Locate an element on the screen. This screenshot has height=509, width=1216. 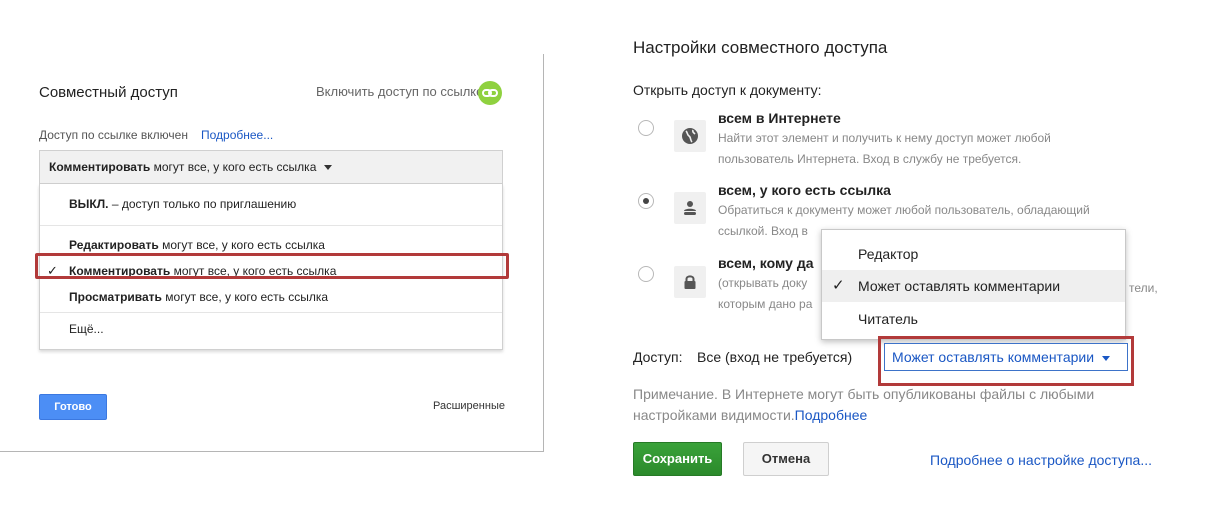
radio-anyone-with-link is located at coordinates (646, 201).